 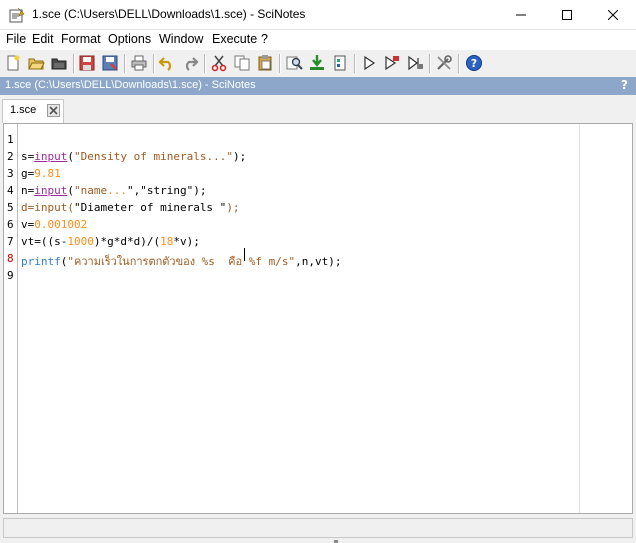 What do you see at coordinates (190, 63) in the screenshot?
I see `redo-icon` at bounding box center [190, 63].